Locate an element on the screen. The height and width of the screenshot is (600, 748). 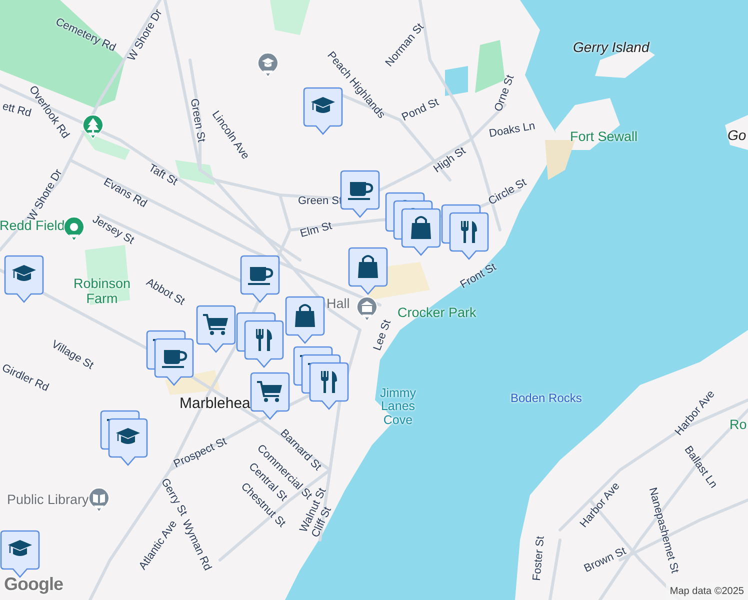
street-label: Brown St is located at coordinates (605, 560).